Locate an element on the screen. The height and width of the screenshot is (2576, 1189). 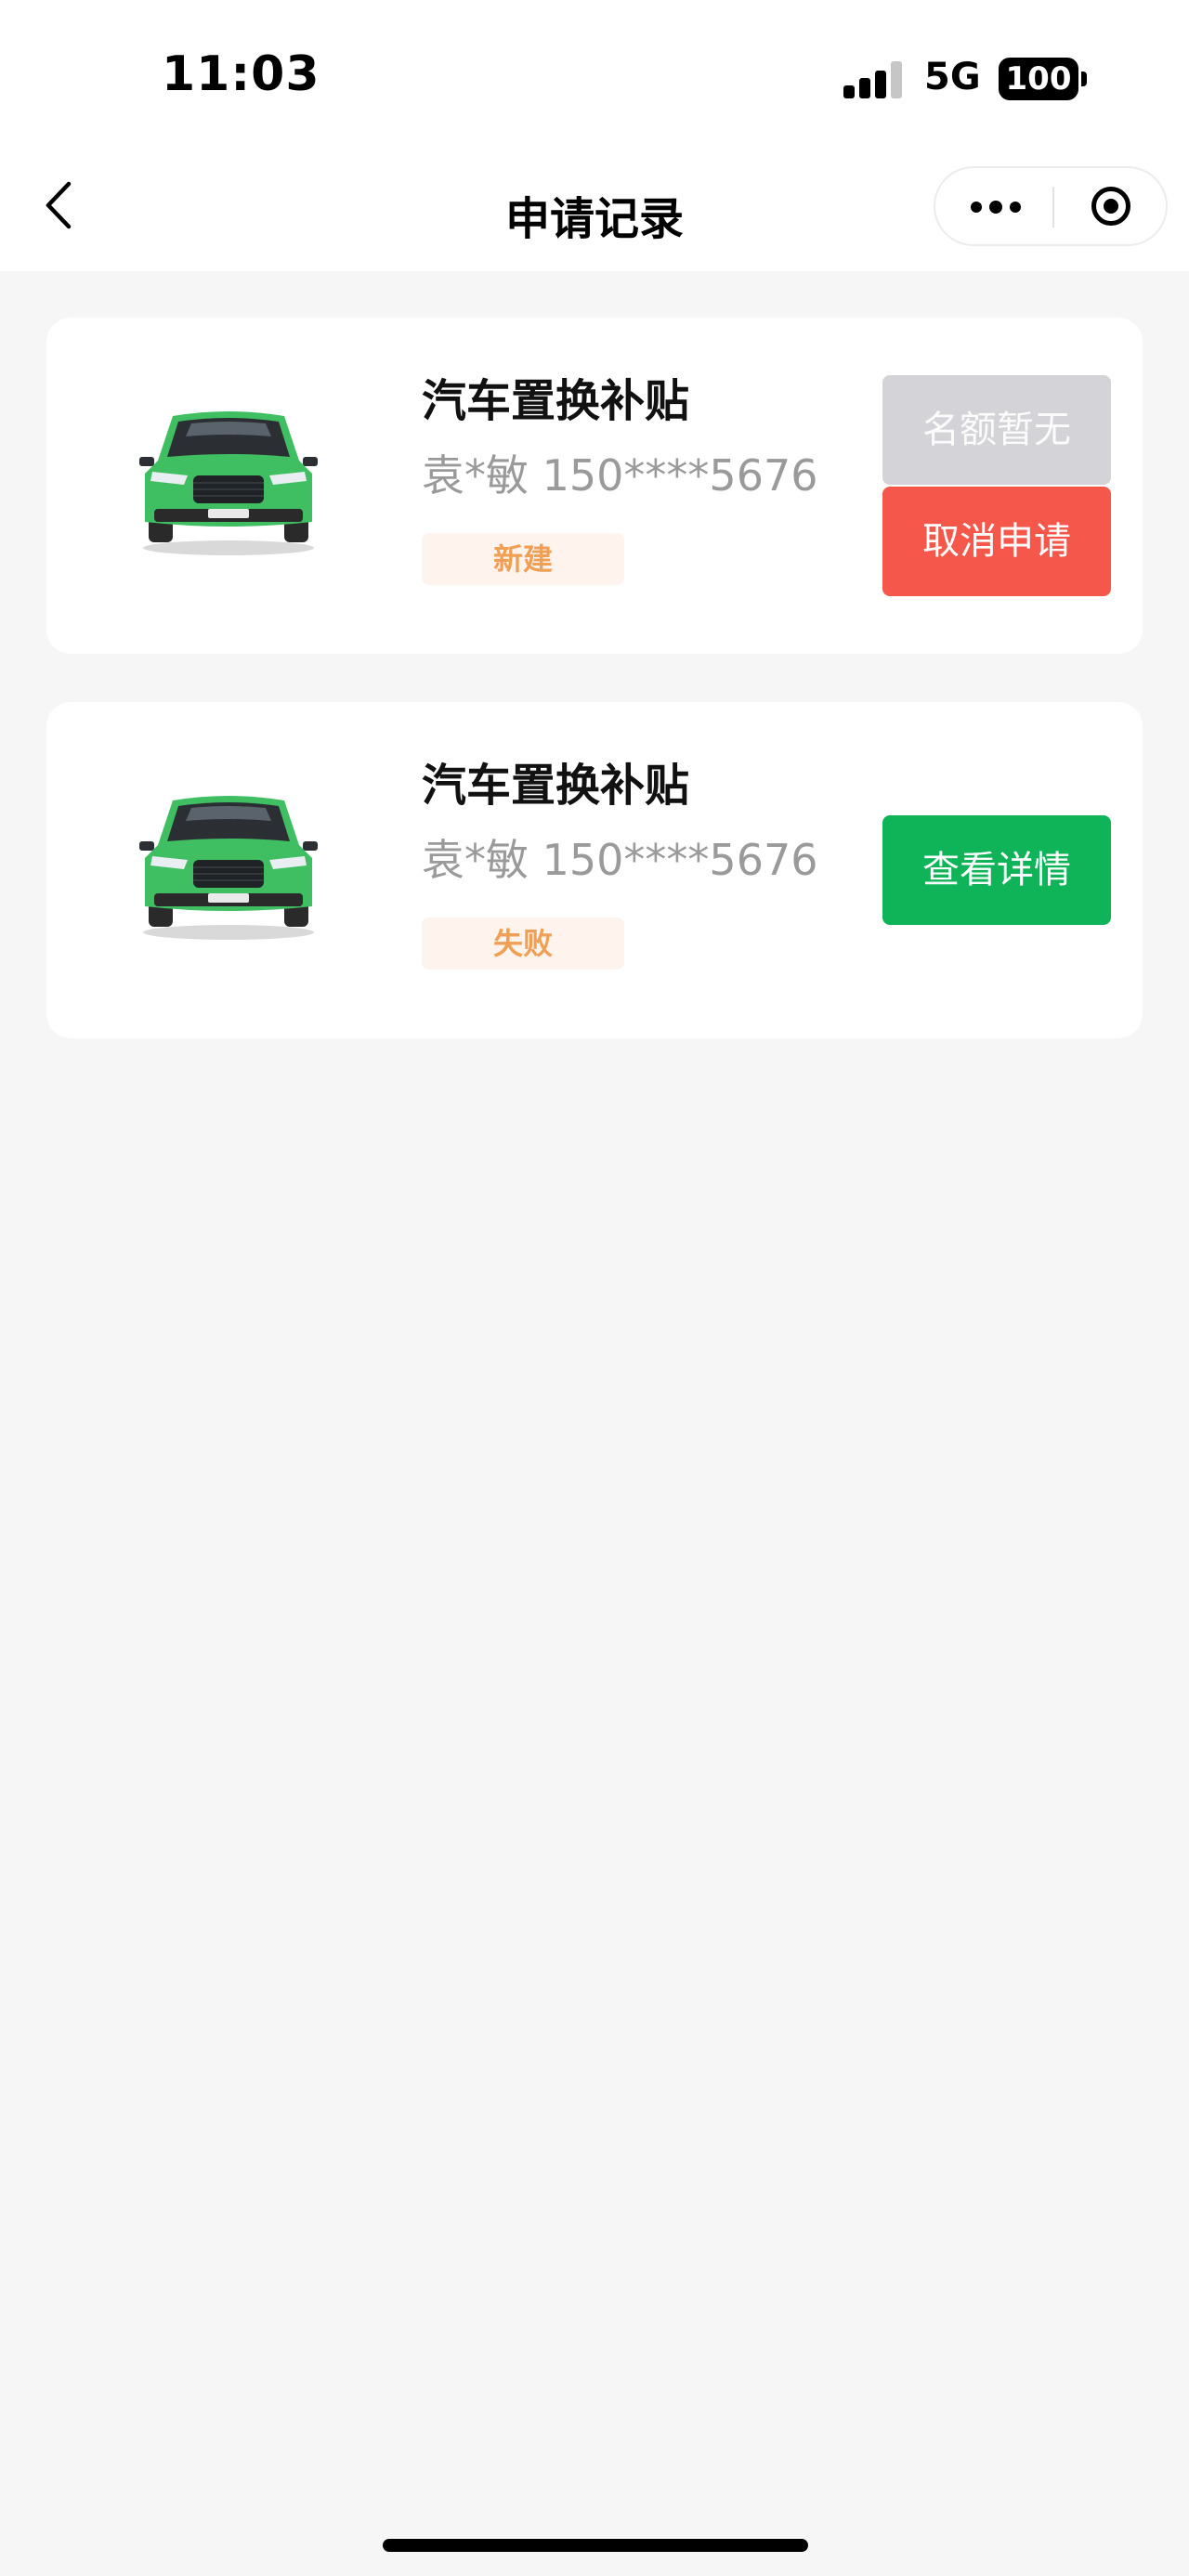
signal-icon is located at coordinates (873, 79).